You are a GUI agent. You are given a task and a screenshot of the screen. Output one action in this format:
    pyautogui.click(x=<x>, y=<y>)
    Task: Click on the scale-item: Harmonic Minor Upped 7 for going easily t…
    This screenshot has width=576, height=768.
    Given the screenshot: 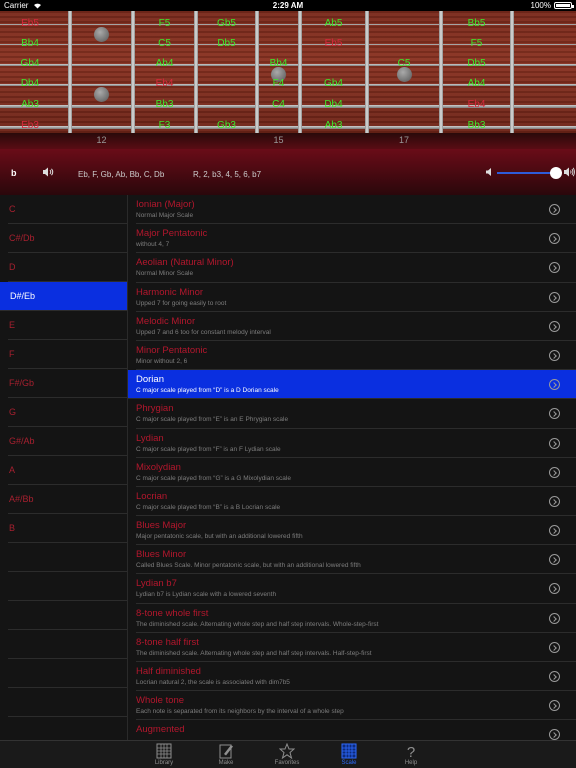 What is the action you would take?
    pyautogui.click(x=356, y=297)
    